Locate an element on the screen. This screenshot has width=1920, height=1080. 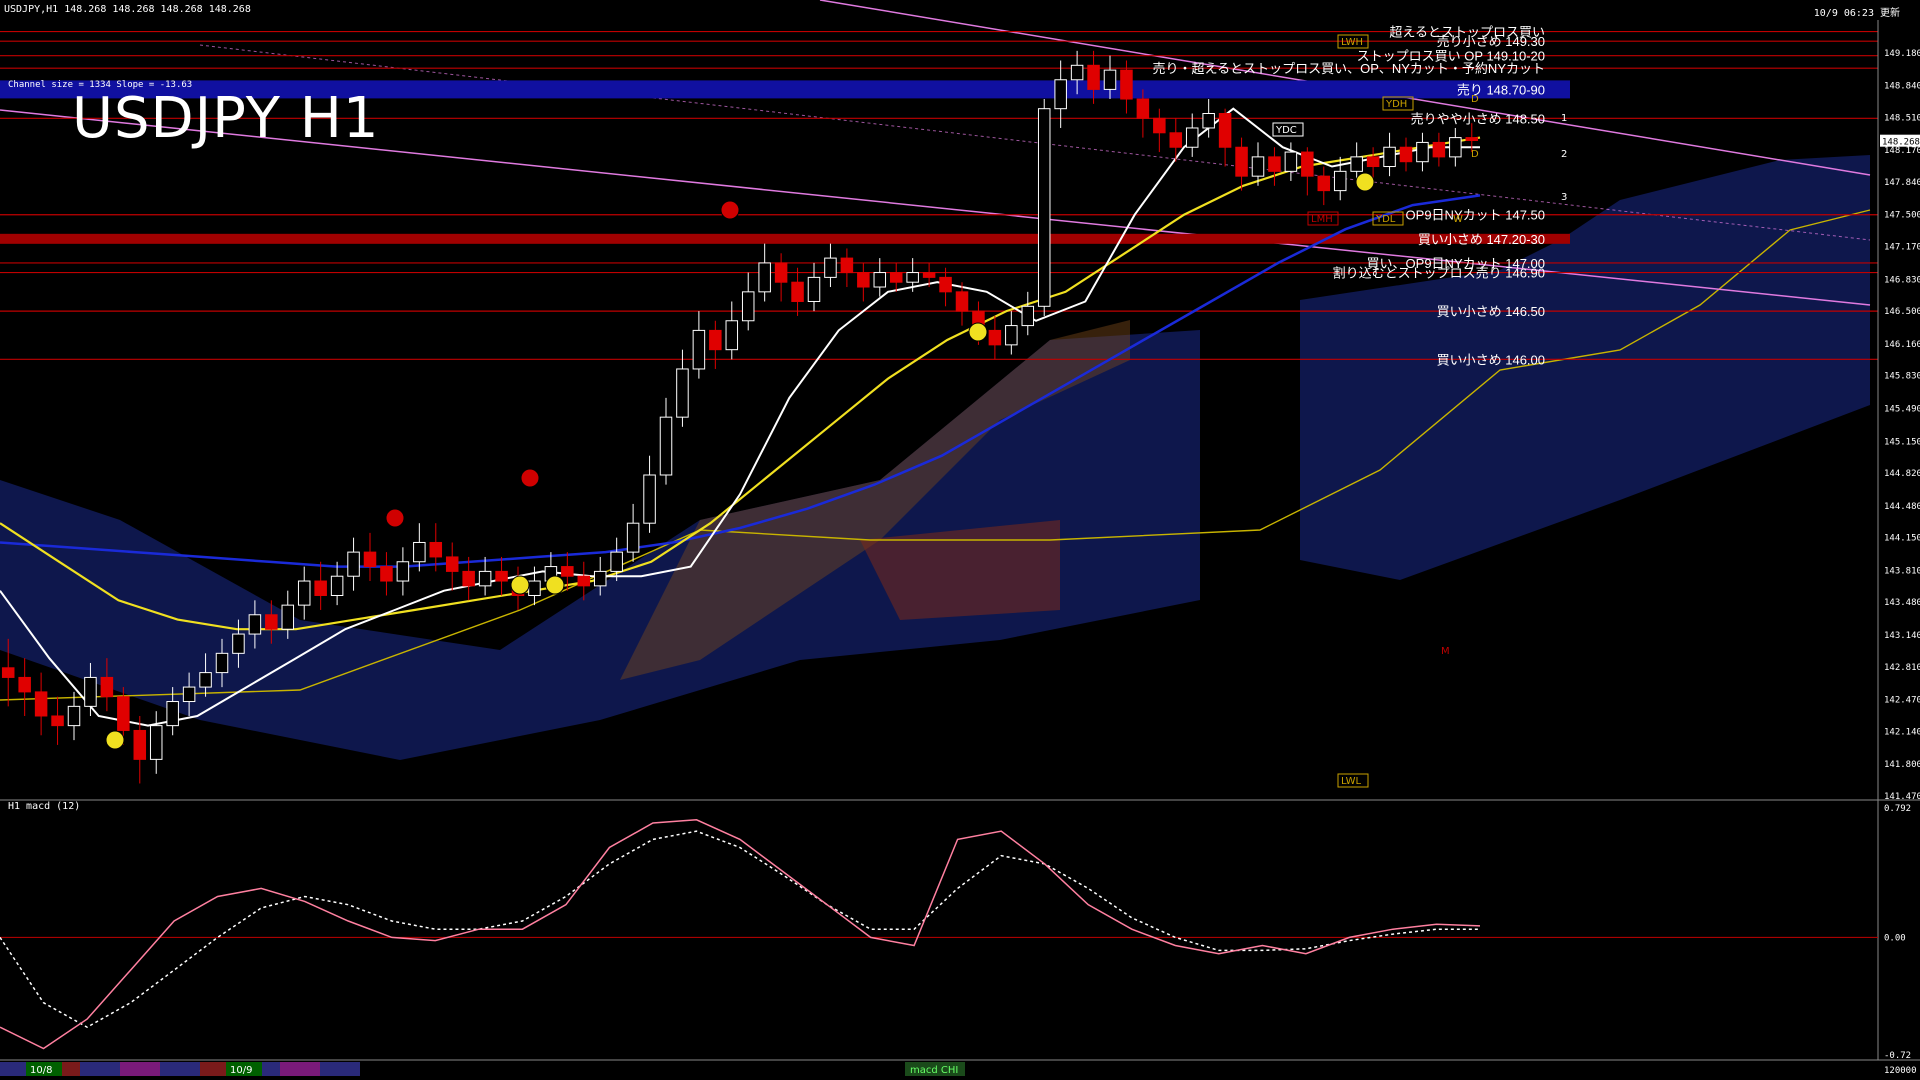
level-label: 買い小さめ 147.20-30 is located at coordinates (1481, 239).